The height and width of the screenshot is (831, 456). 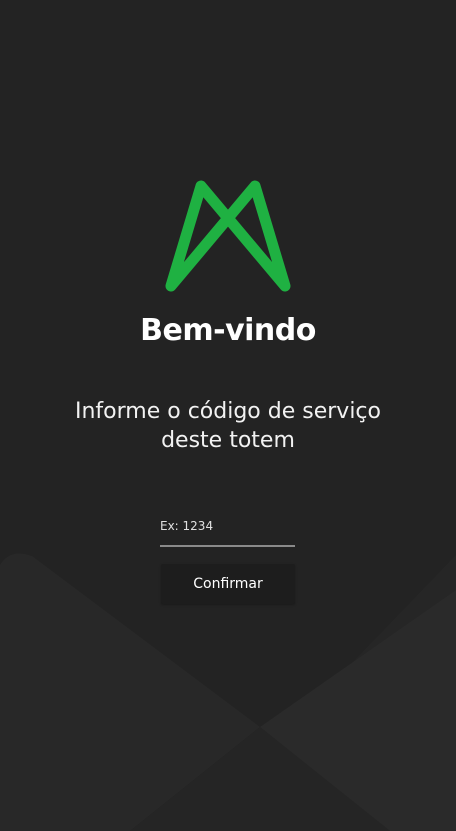 I want to click on welcome-title: Bem-vindo, so click(x=228, y=330).